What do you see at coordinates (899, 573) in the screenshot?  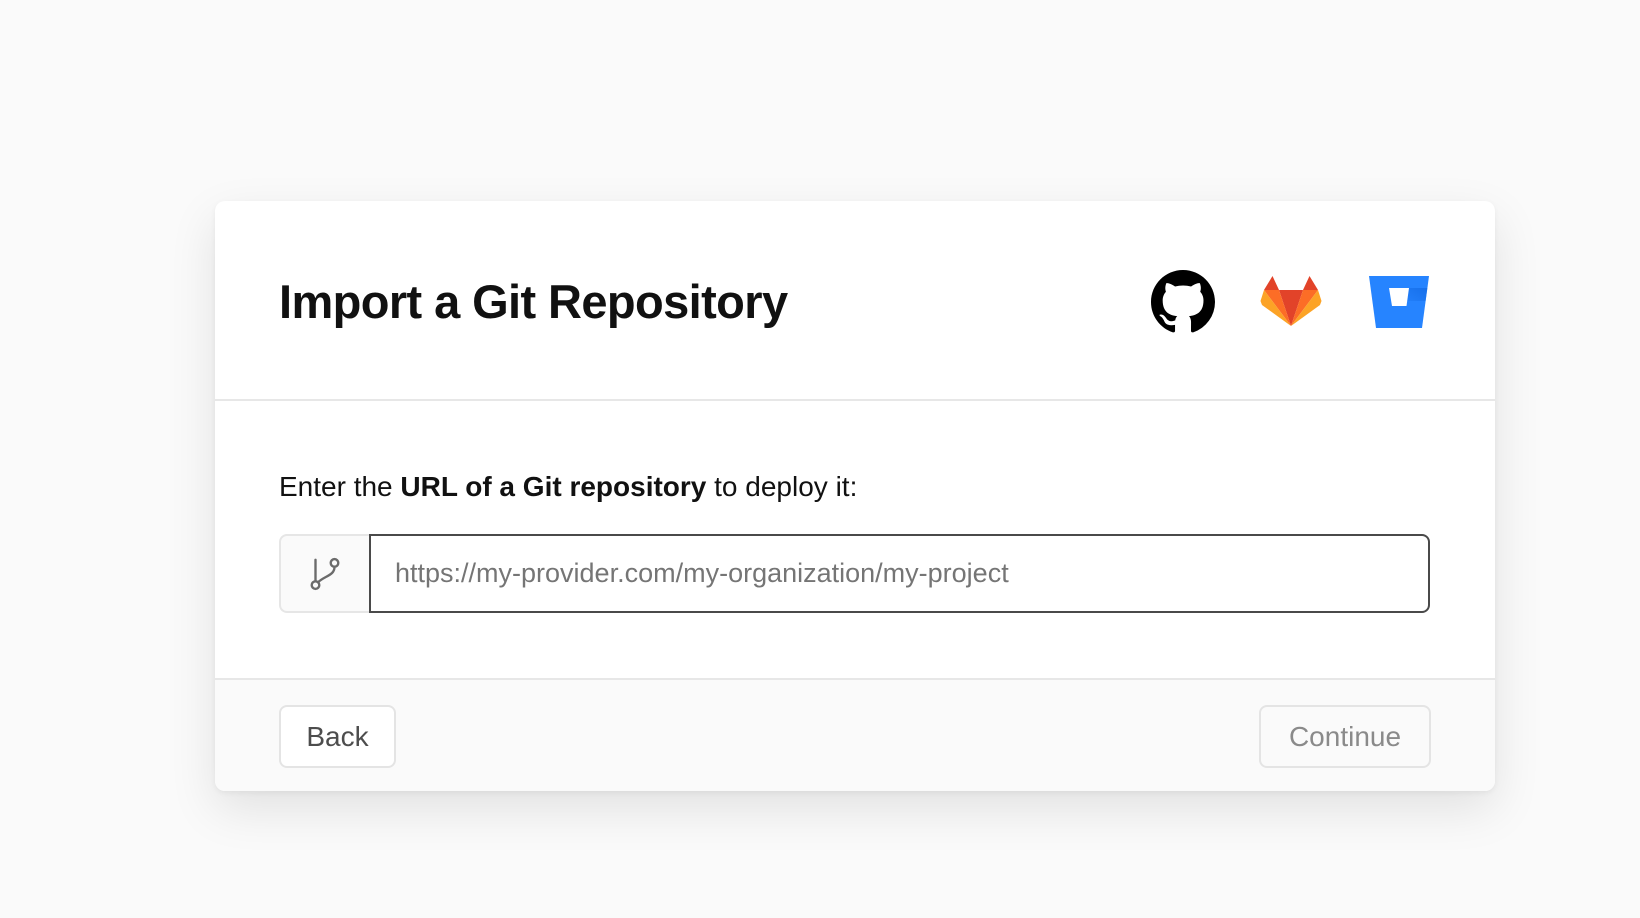 I see `repository-url-input` at bounding box center [899, 573].